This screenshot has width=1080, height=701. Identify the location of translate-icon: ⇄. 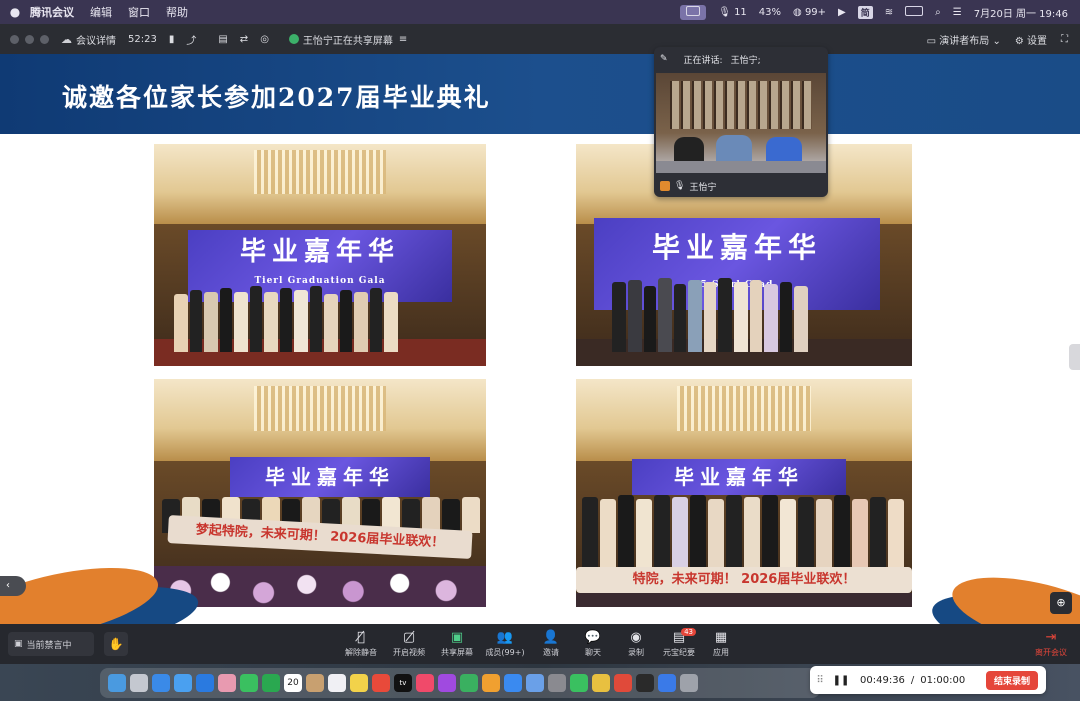
(244, 39).